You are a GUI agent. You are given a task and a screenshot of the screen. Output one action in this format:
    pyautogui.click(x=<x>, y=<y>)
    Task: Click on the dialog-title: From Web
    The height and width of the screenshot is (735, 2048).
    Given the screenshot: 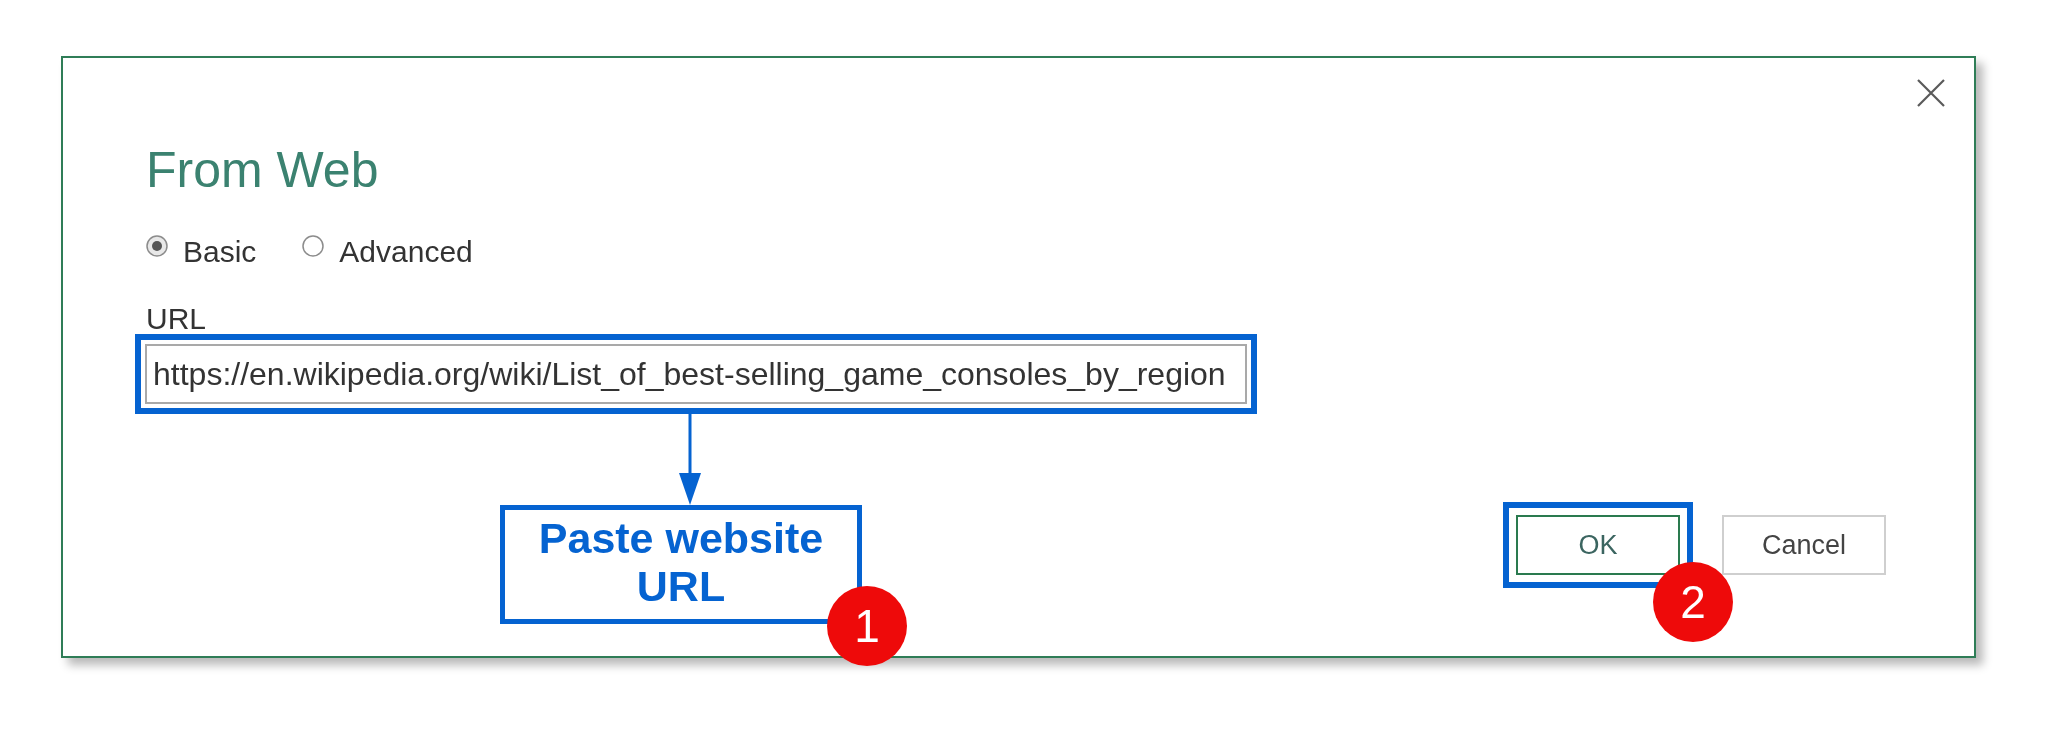 What is the action you would take?
    pyautogui.click(x=262, y=170)
    